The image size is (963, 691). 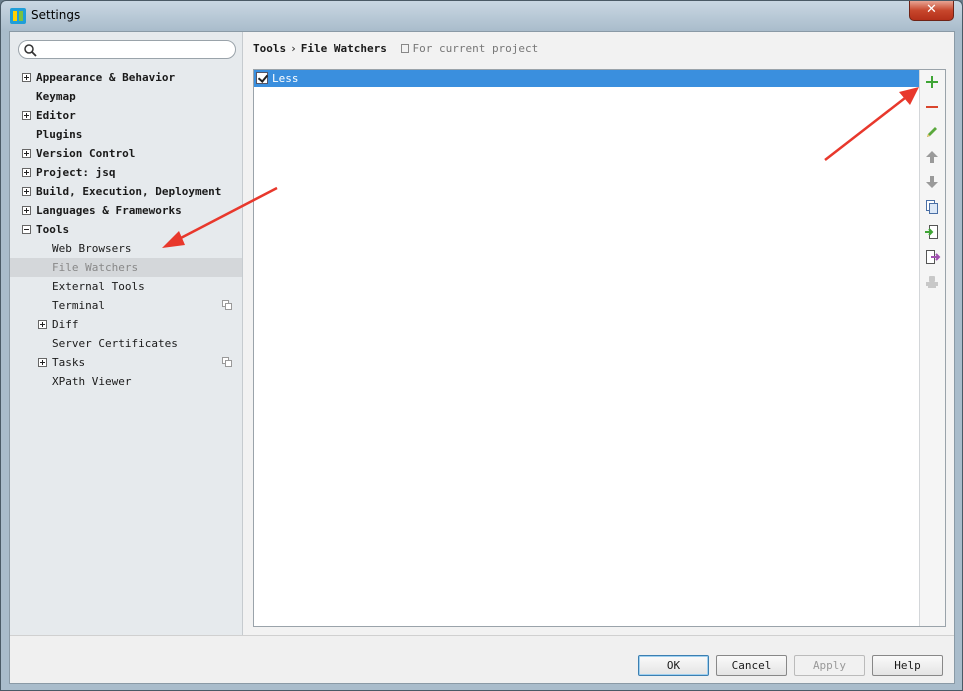 I want to click on close-icon: ✕, so click(x=931, y=9).